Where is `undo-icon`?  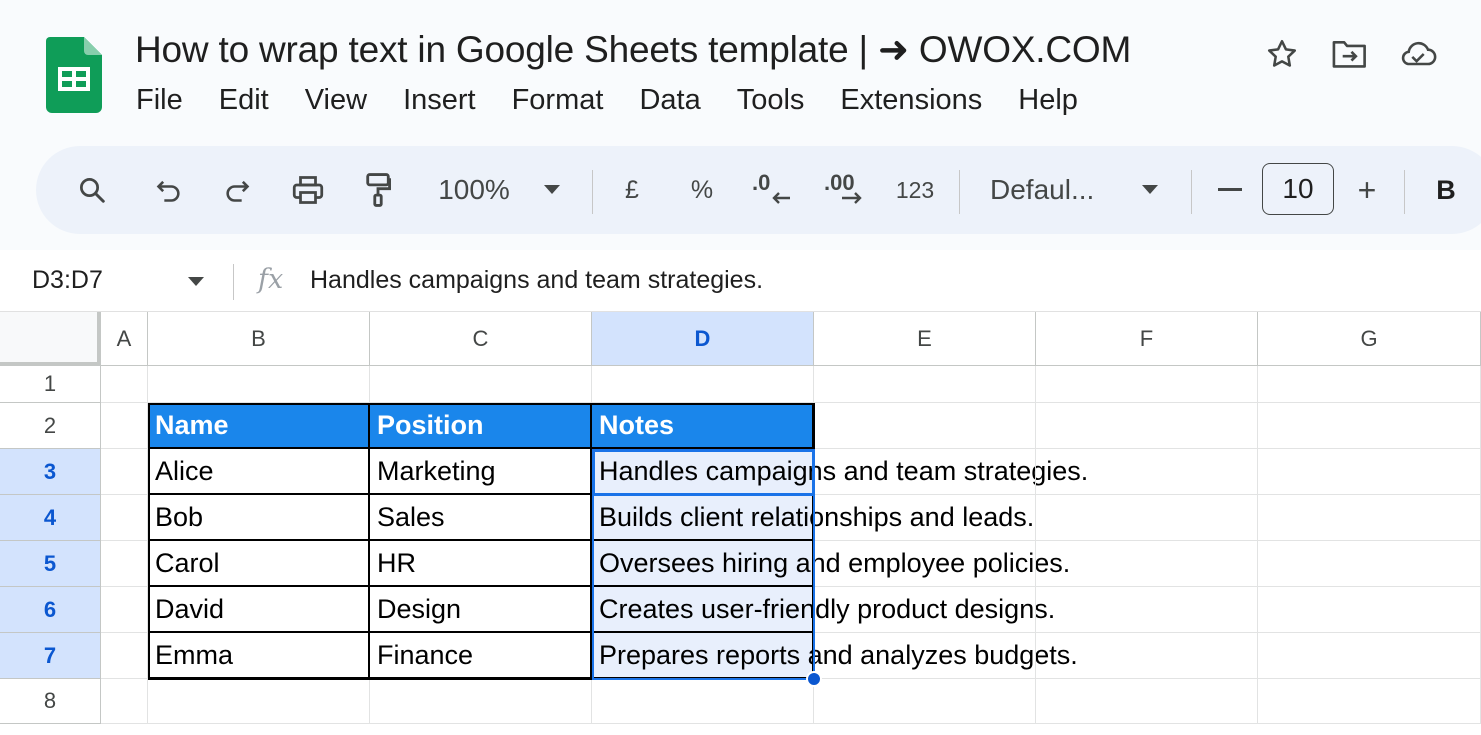
undo-icon is located at coordinates (169, 190).